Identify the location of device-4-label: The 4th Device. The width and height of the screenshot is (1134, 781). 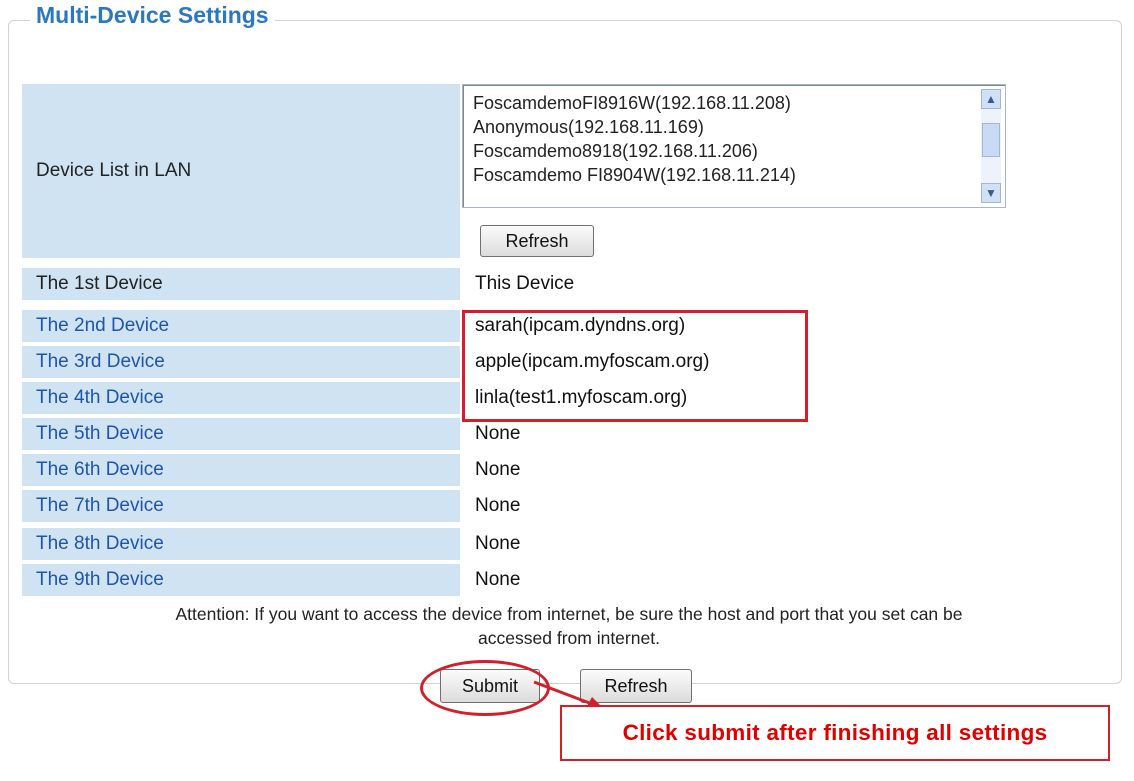
(241, 398).